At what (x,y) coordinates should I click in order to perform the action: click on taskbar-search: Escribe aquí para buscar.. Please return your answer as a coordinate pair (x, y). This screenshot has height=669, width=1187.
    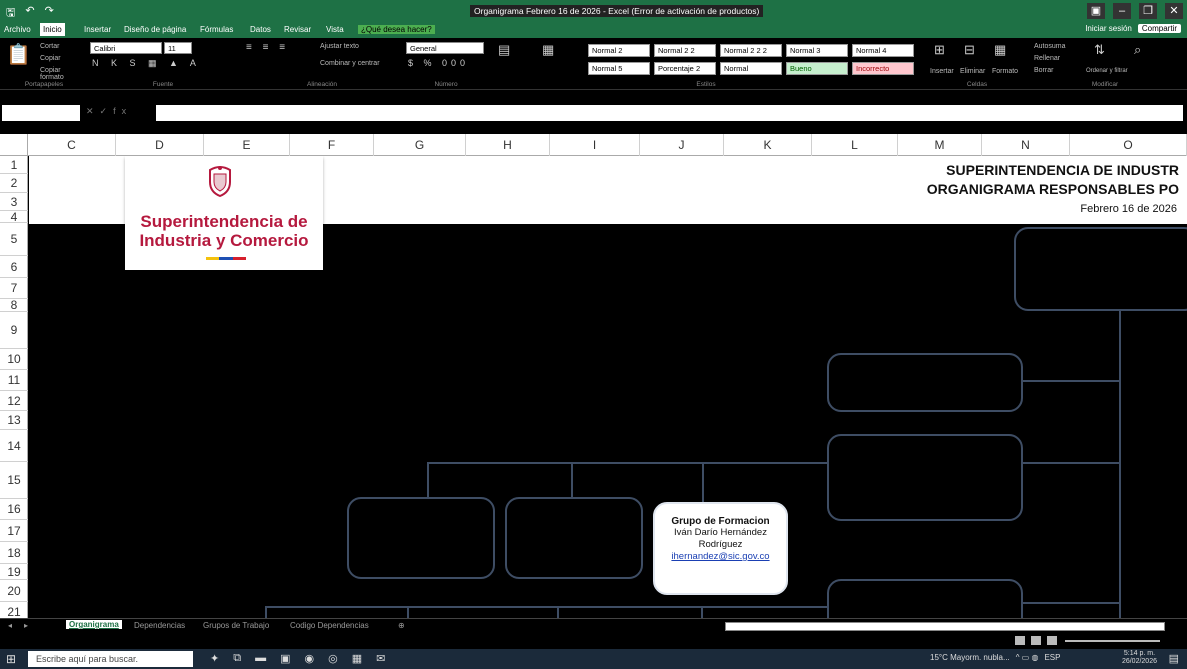
    Looking at the image, I should click on (110, 659).